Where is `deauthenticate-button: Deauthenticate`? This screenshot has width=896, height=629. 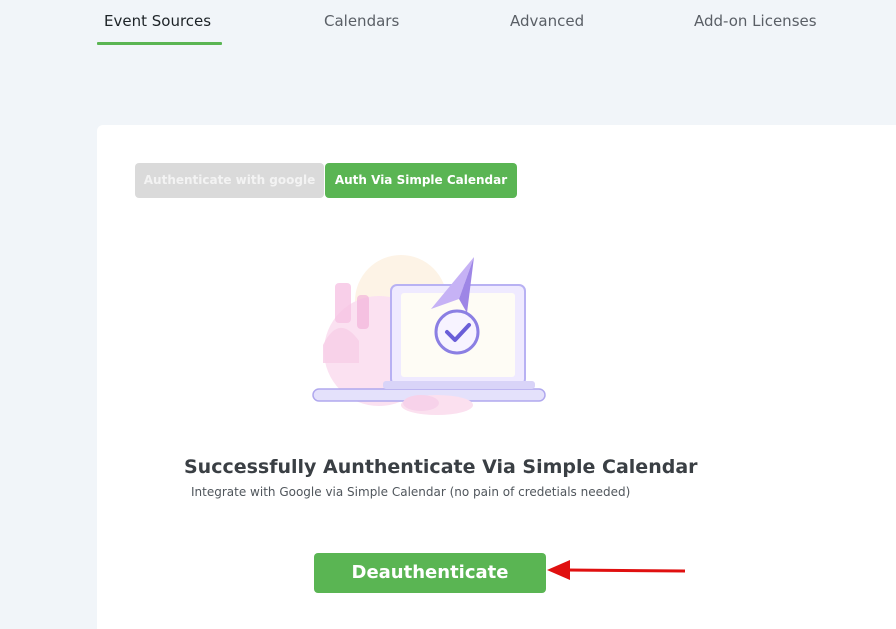
deauthenticate-button: Deauthenticate is located at coordinates (430, 573).